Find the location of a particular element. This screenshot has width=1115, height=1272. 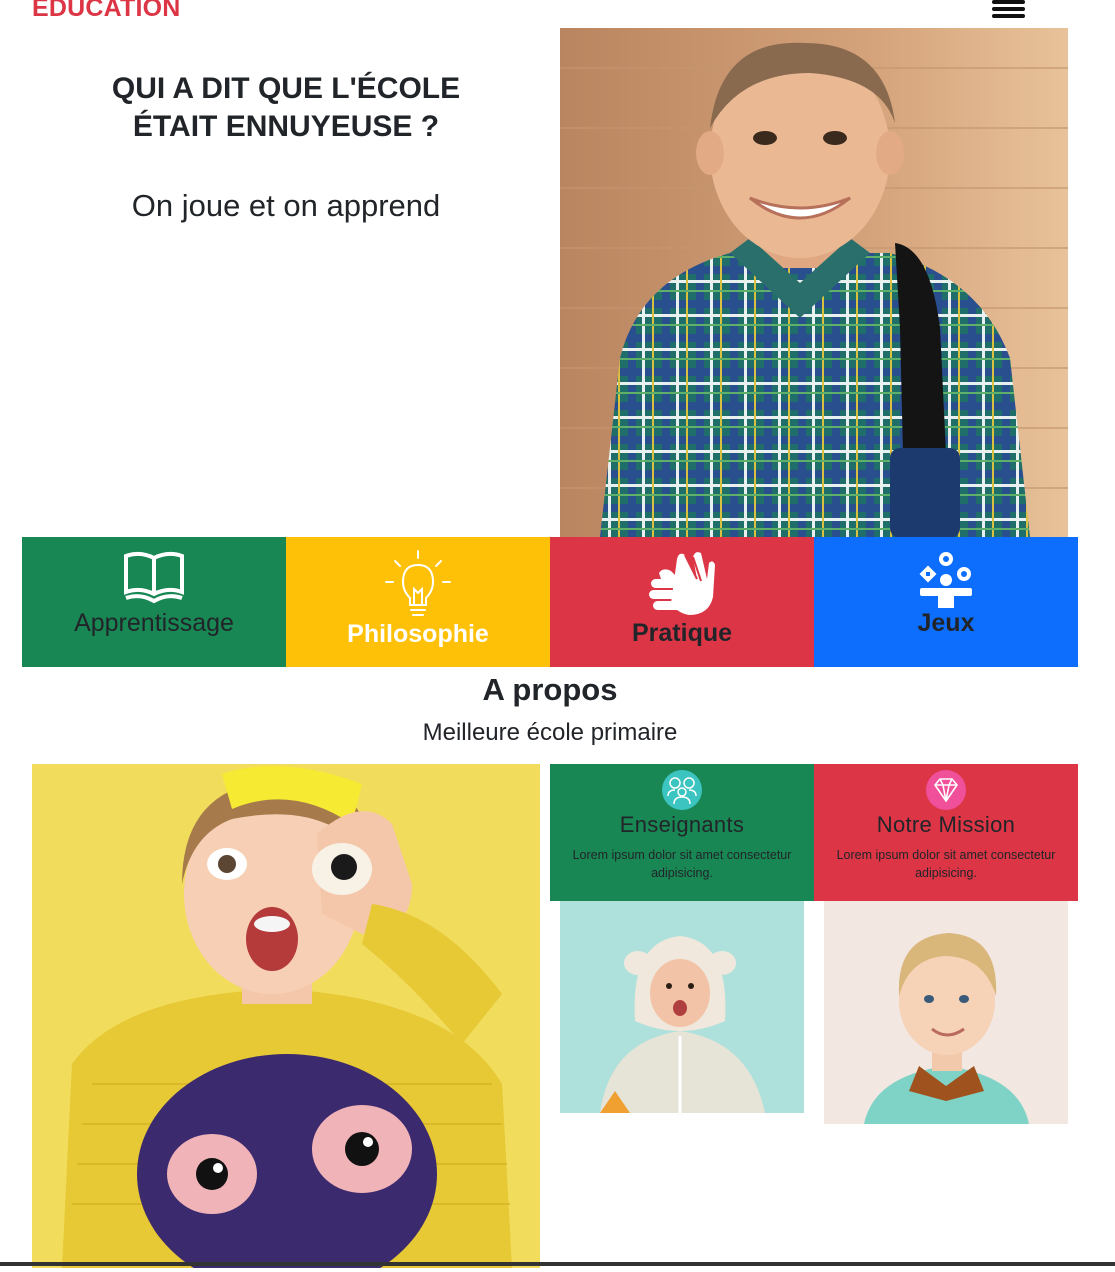

tile-pratique: Pratique is located at coordinates (682, 602).